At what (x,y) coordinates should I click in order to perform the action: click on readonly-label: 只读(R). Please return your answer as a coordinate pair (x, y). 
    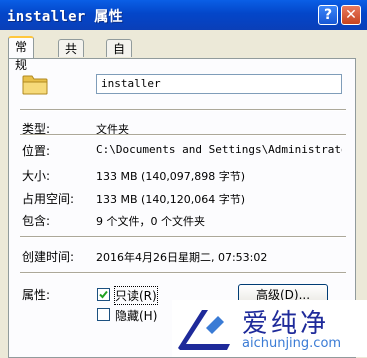
    Looking at the image, I should click on (136, 295).